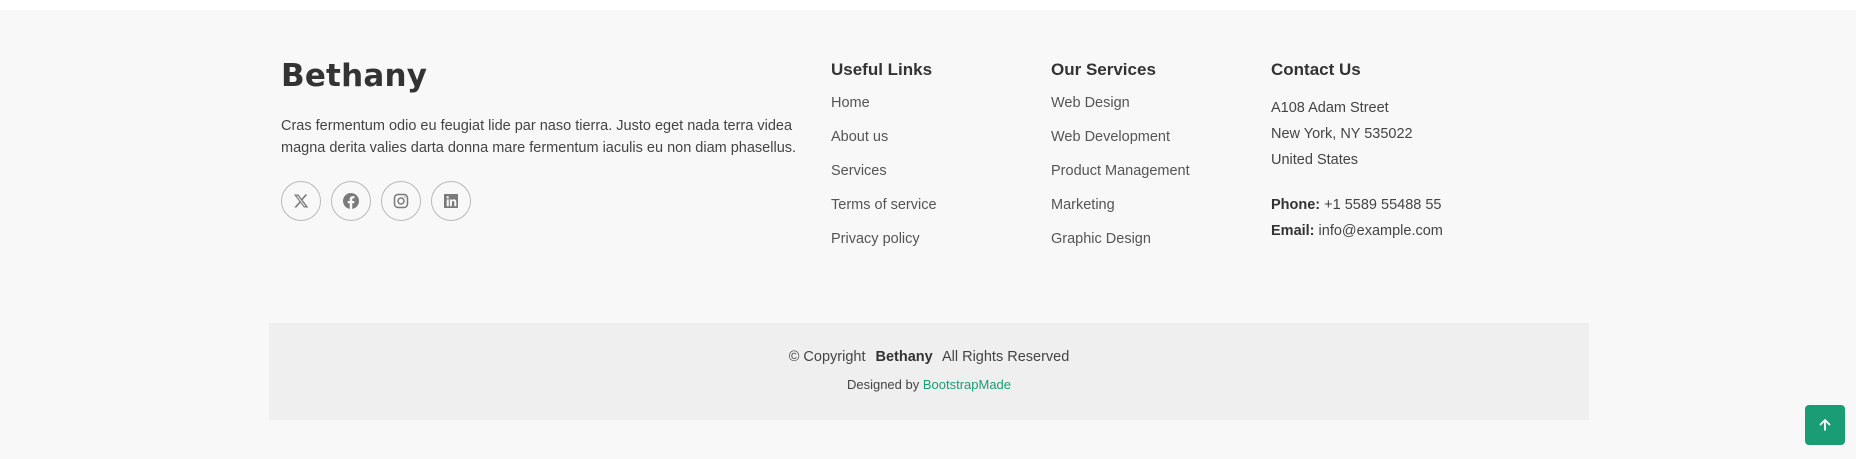 The height and width of the screenshot is (459, 1856). What do you see at coordinates (1383, 205) in the screenshot?
I see `phone-value: +1 5589 55488 55` at bounding box center [1383, 205].